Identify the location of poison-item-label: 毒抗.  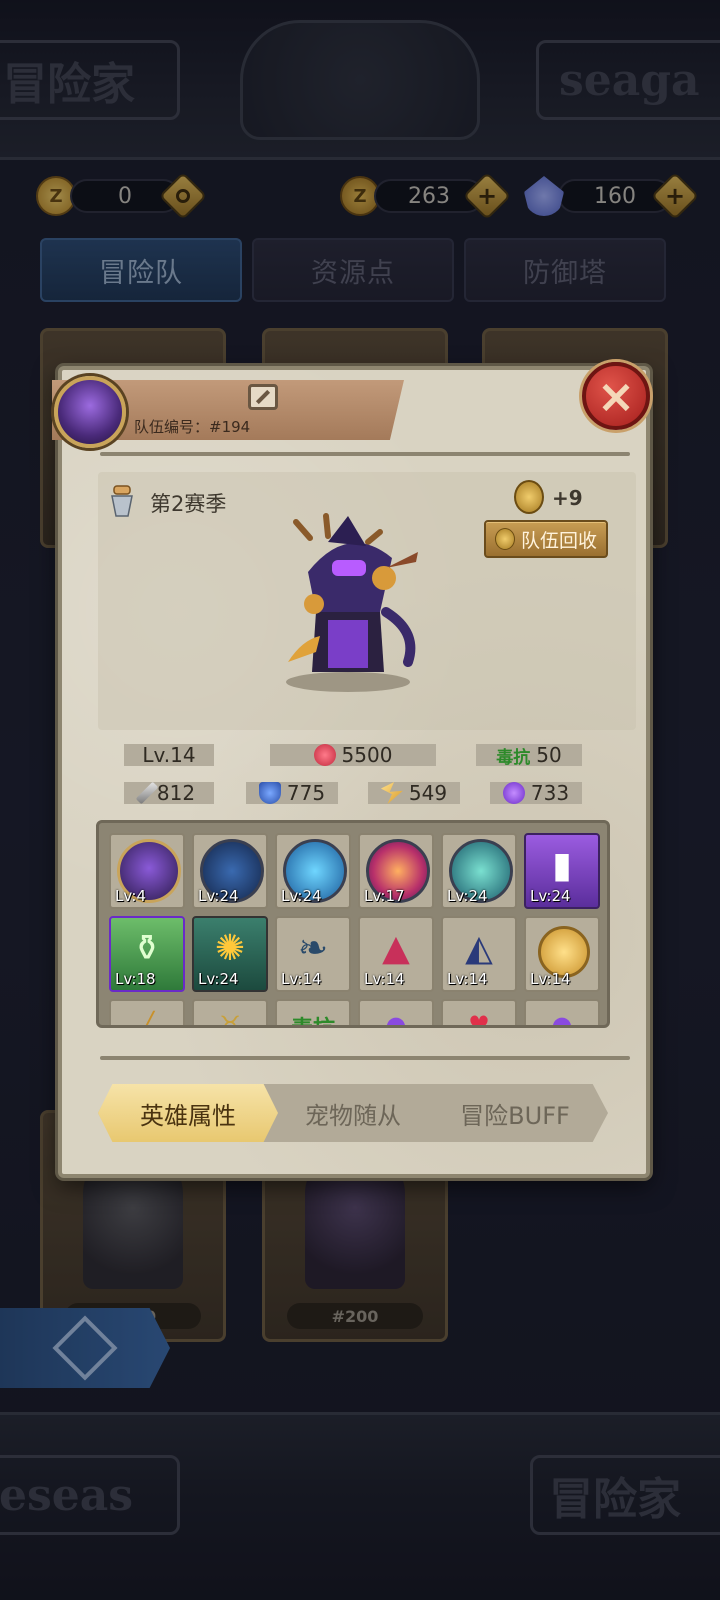
(313, 1018).